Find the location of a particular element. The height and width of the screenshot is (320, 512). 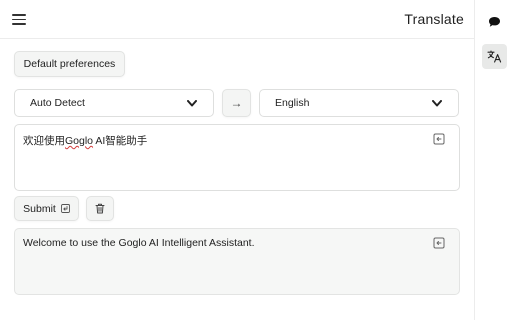

spellcheck-word: Goglo is located at coordinates (79, 141).